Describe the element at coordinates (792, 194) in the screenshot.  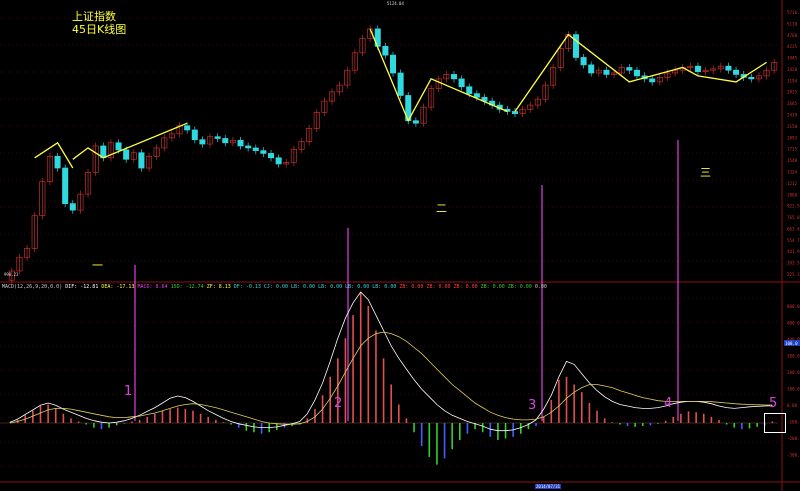
I see `price-tick-label: 1060` at that location.